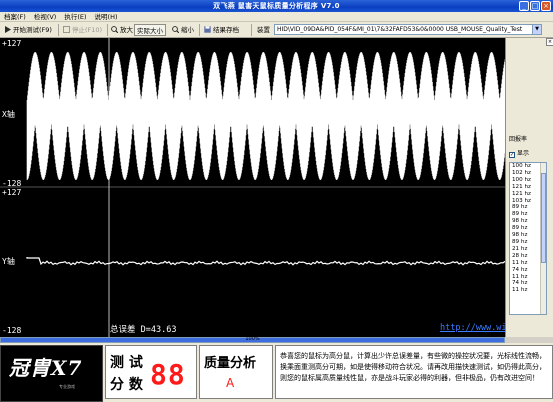 The width and height of the screenshot is (553, 402). Describe the element at coordinates (543, 218) in the screenshot. I see `scrollbar-thumb` at that location.